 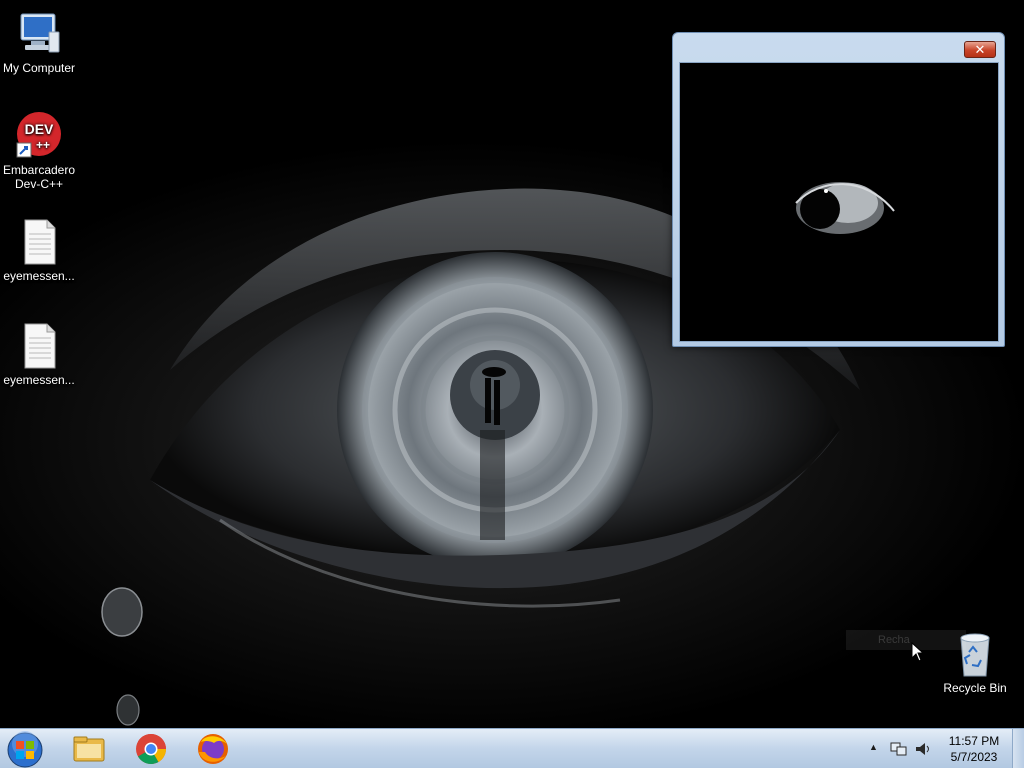 What do you see at coordinates (39, 68) in the screenshot?
I see `desktop-icon-label: My Computer` at bounding box center [39, 68].